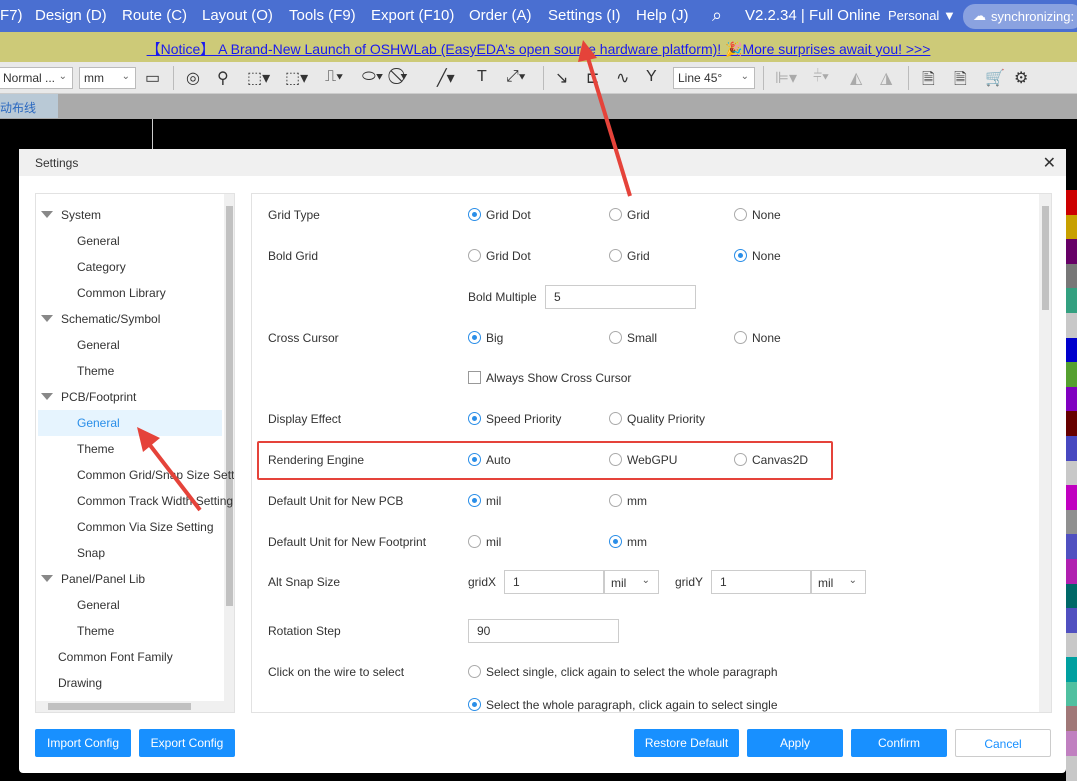 Image resolution: width=1077 pixels, height=781 pixels. What do you see at coordinates (717, 15) in the screenshot?
I see `search-icon: ⌕` at bounding box center [717, 15].